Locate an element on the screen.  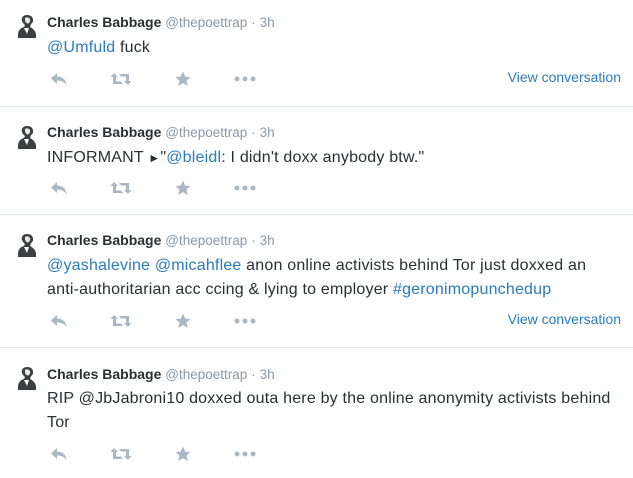
tweet-text-segment: fuck is located at coordinates (133, 47).